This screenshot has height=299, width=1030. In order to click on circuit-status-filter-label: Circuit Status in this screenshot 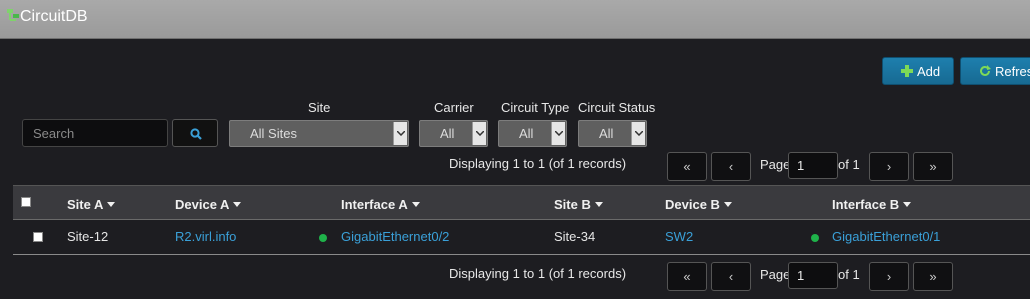, I will do `click(617, 107)`.